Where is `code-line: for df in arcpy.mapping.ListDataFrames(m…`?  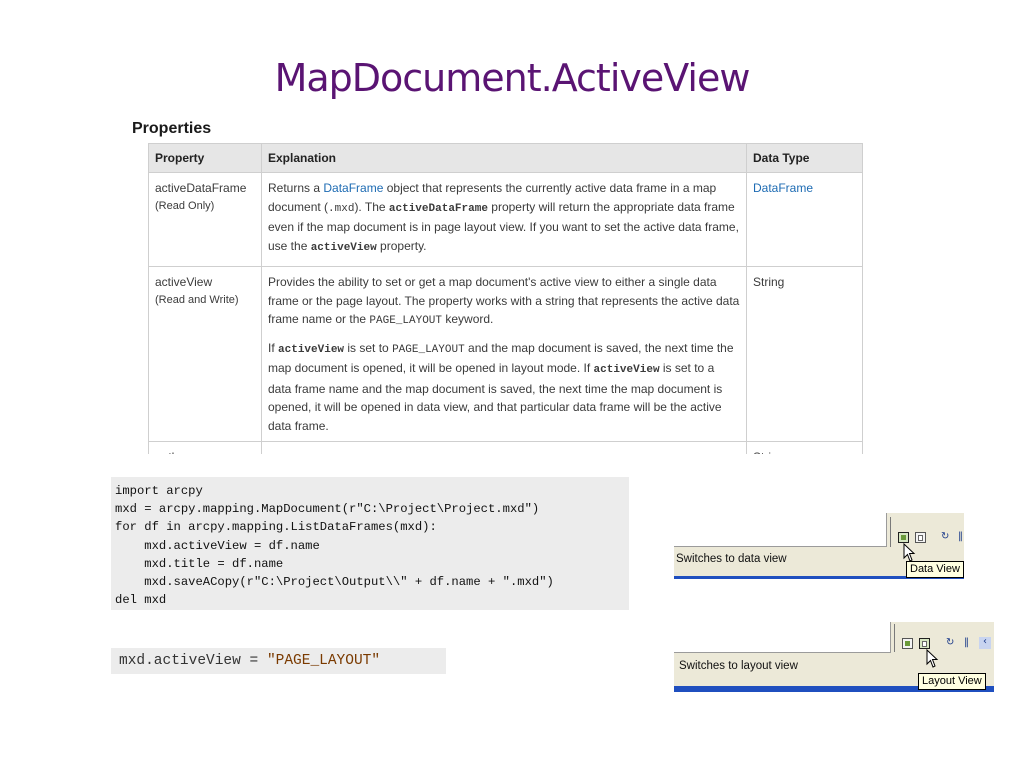
code-line: for df in arcpy.mapping.ListDataFrames(m… is located at coordinates (276, 527).